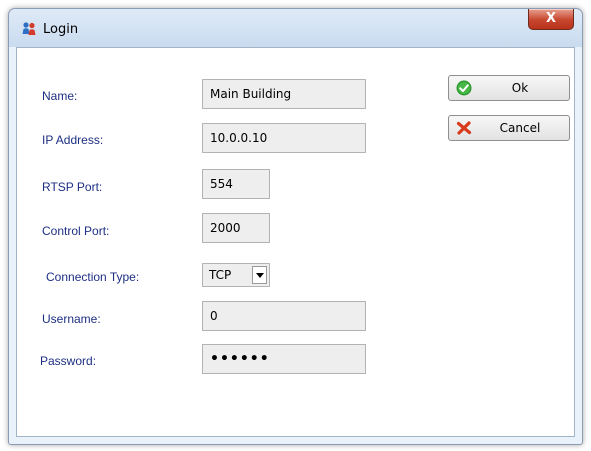 Image resolution: width=591 pixels, height=451 pixels. I want to click on name-field: Main Building, so click(284, 94).